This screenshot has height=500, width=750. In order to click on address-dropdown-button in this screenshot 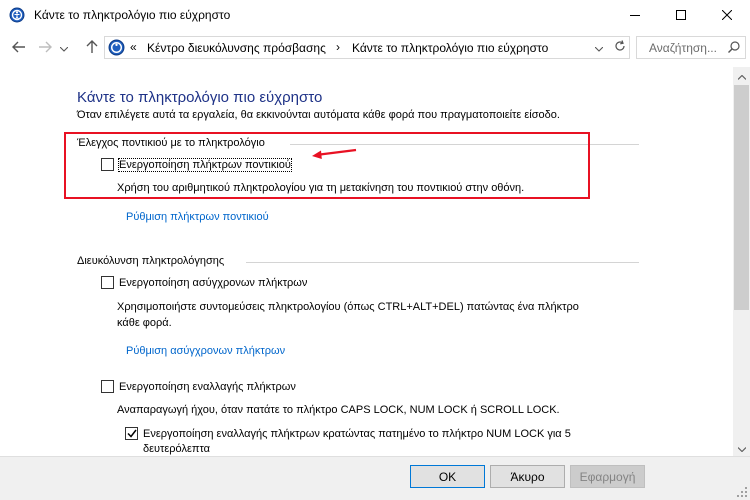, I will do `click(599, 47)`.